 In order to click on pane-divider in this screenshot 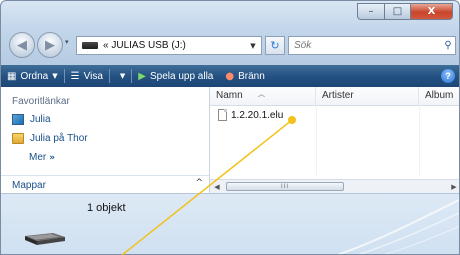, I will do `click(105, 175)`.